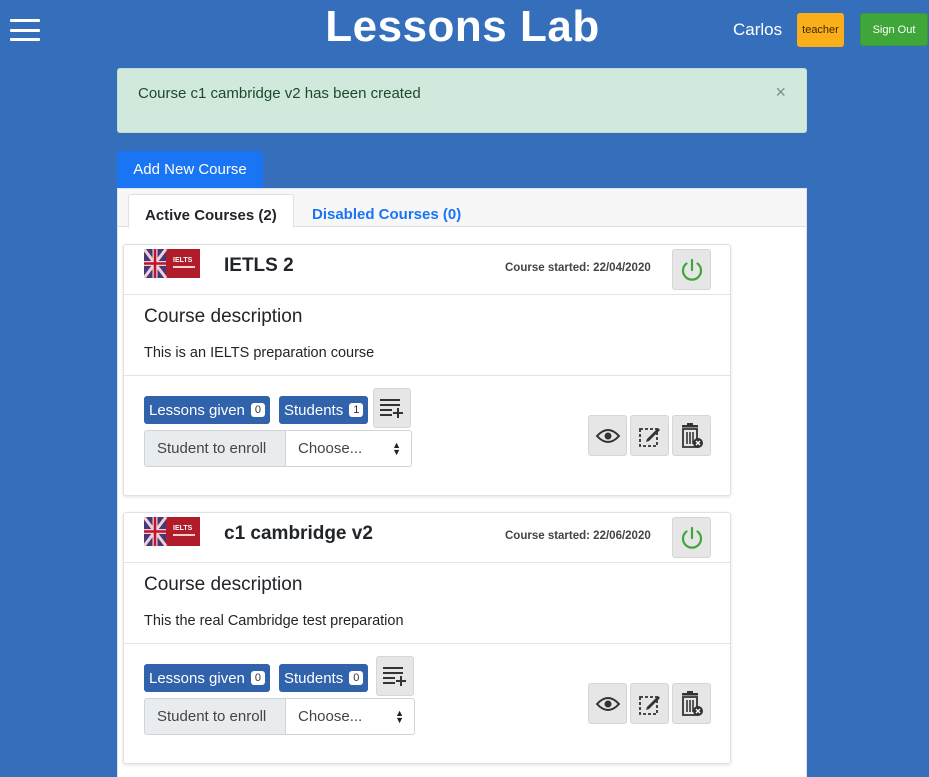  I want to click on course-start-date: Course started: 22/04/2020, so click(578, 268).